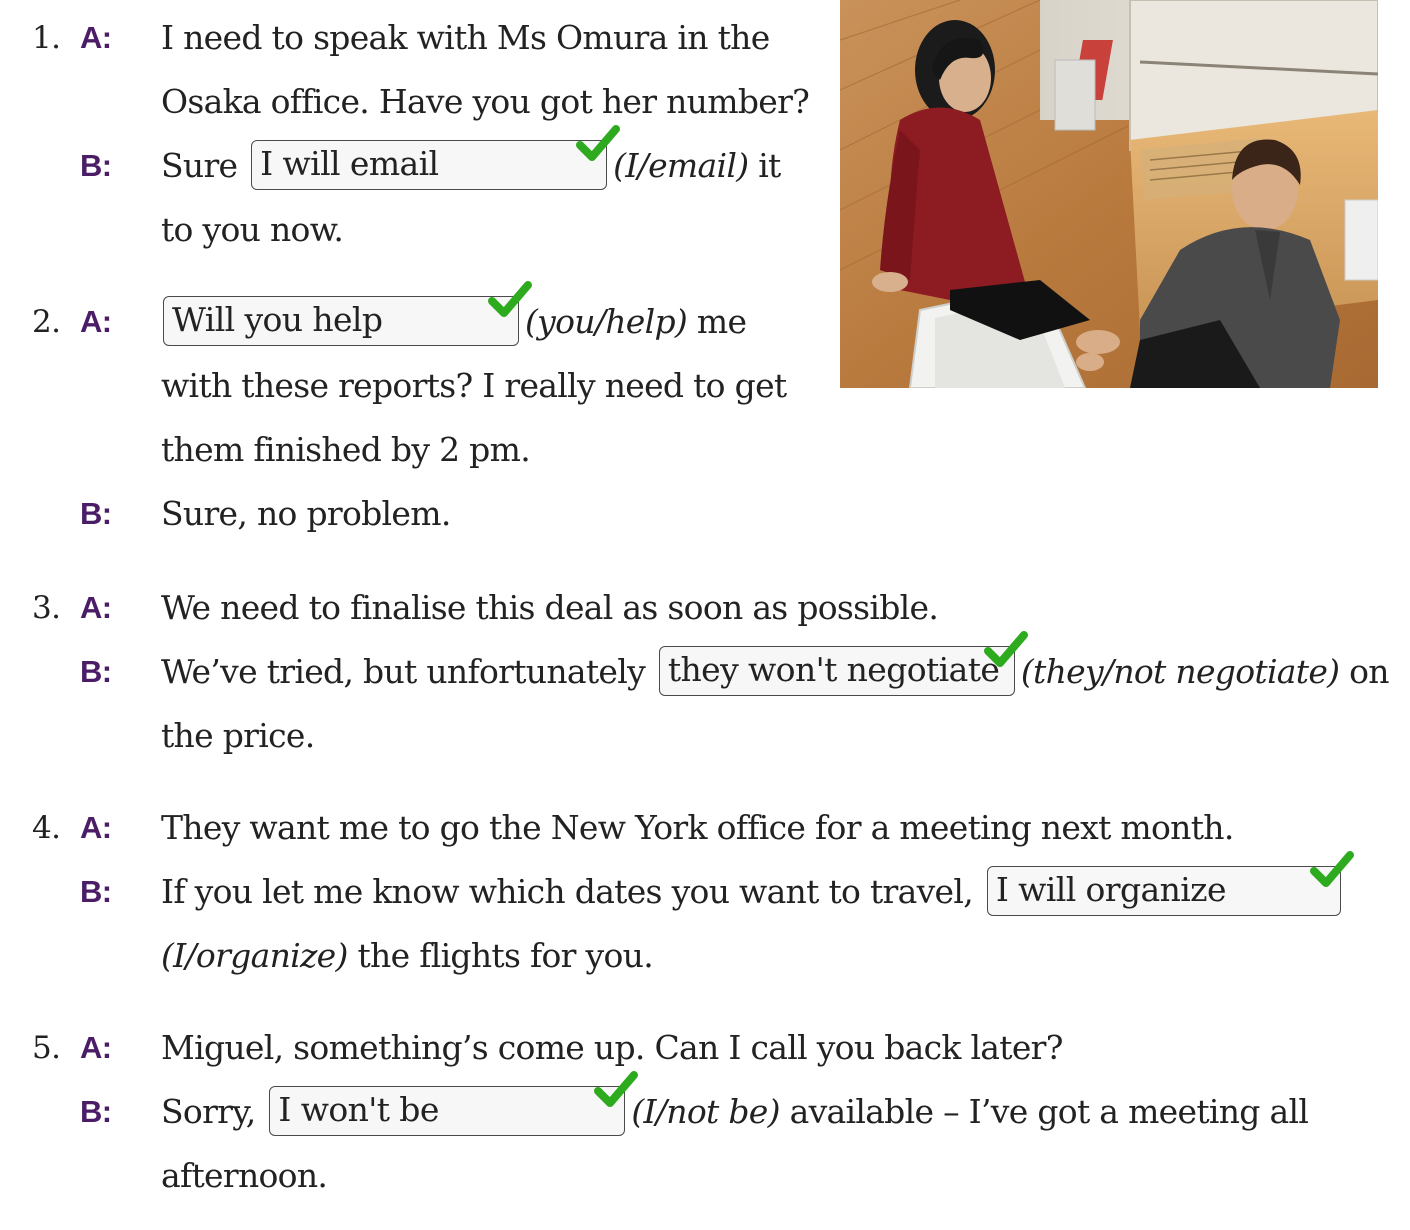 The width and height of the screenshot is (1410, 1230). Describe the element at coordinates (410, 230) in the screenshot. I see `item-1-line-b2: to you now.` at that location.